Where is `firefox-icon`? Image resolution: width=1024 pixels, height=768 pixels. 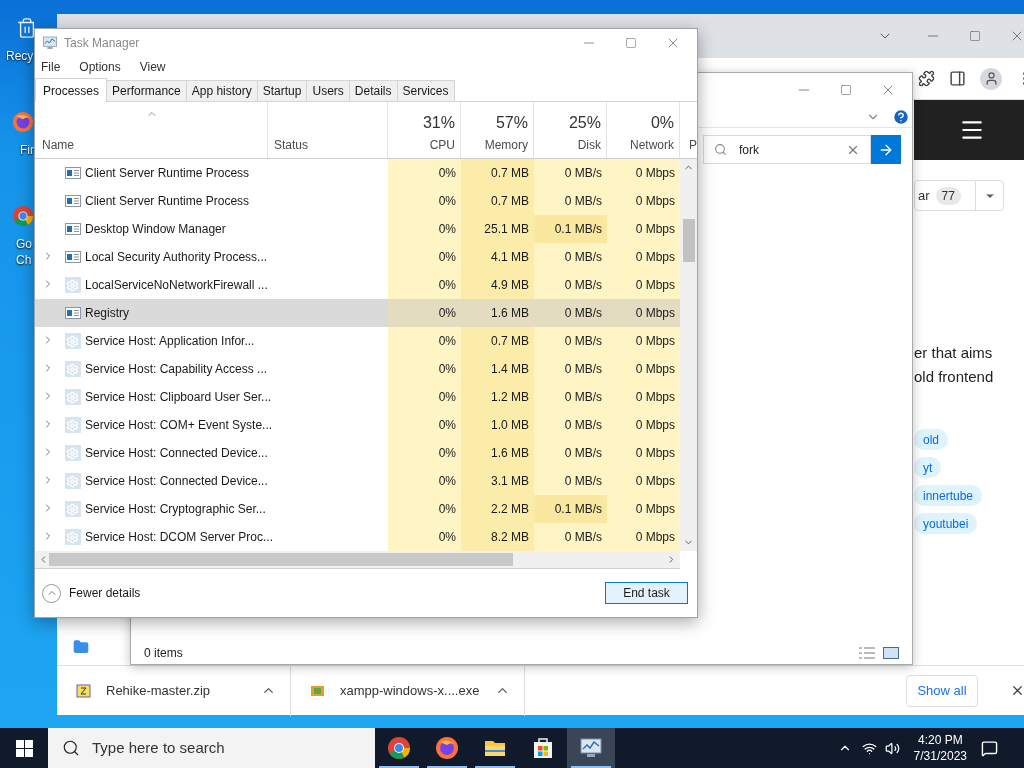
firefox-icon is located at coordinates (23, 122).